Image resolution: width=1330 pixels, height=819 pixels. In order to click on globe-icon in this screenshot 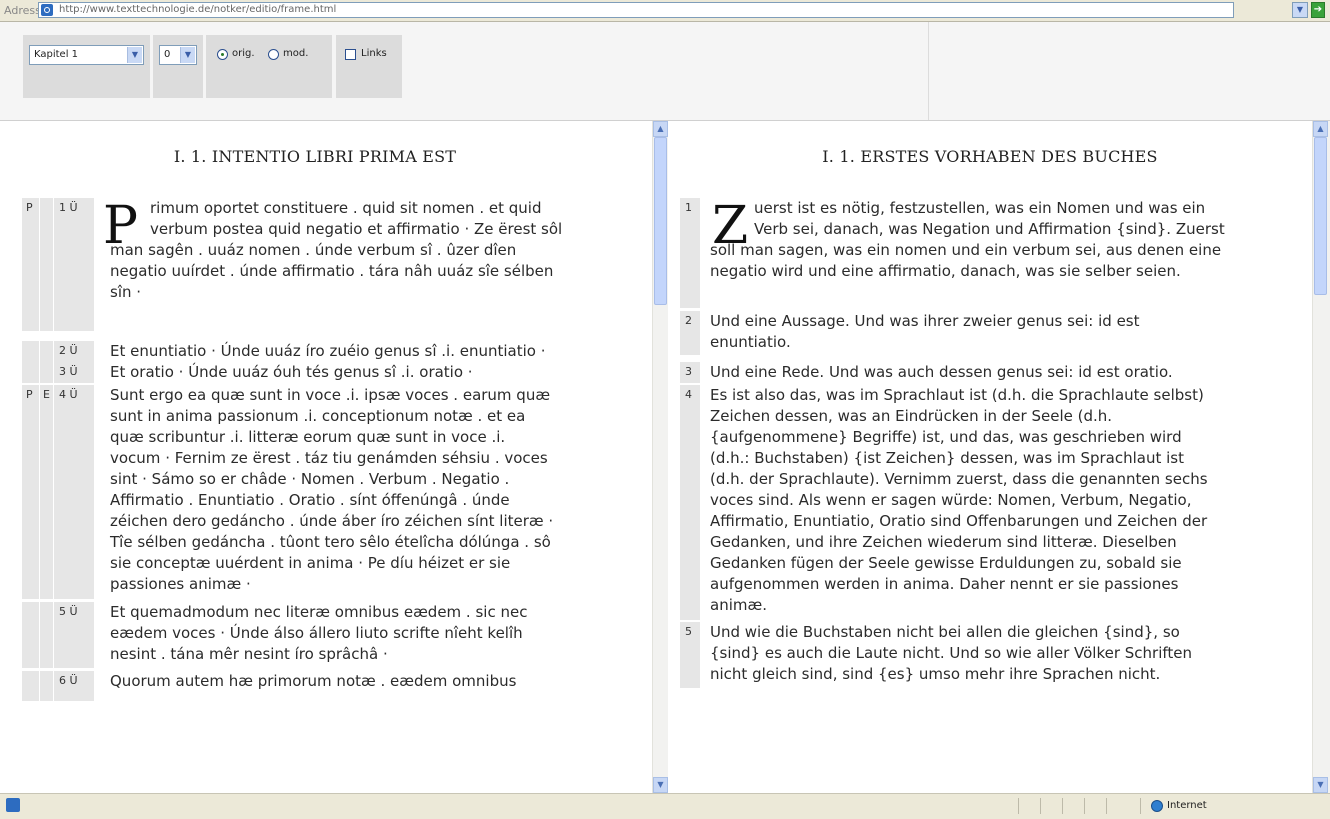, I will do `click(1157, 806)`.